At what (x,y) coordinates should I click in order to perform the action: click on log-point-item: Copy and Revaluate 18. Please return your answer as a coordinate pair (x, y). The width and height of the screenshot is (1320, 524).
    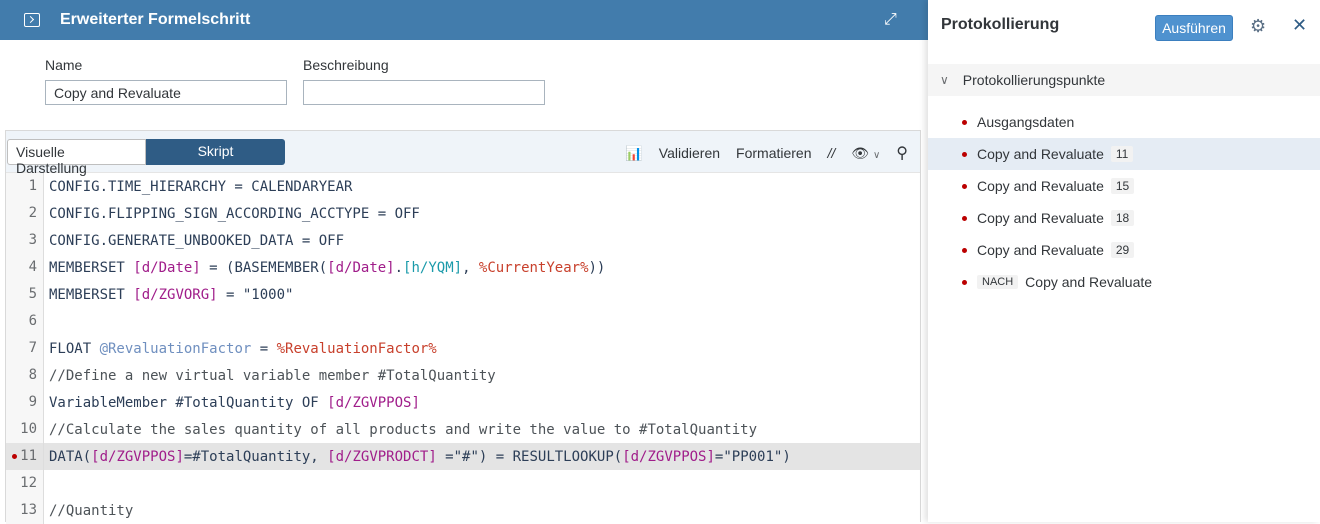
    Looking at the image, I should click on (1124, 218).